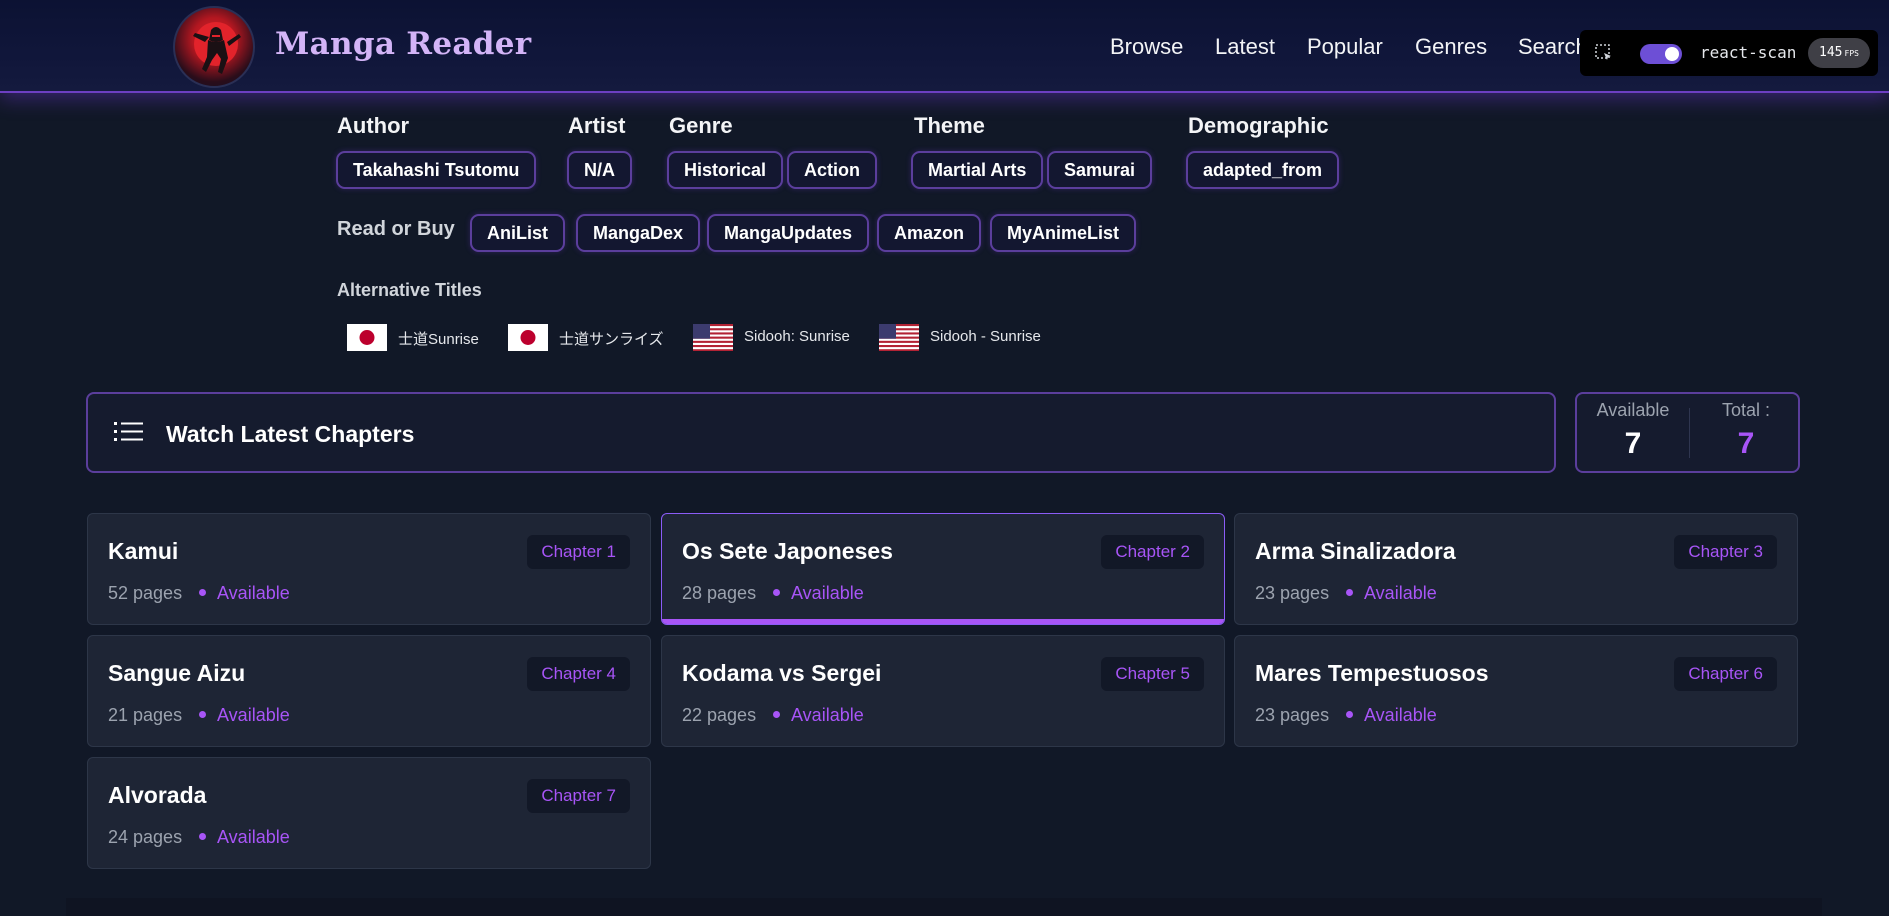 This screenshot has height=916, width=1889. Describe the element at coordinates (832, 170) in the screenshot. I see `genre-chip-action: Action` at that location.